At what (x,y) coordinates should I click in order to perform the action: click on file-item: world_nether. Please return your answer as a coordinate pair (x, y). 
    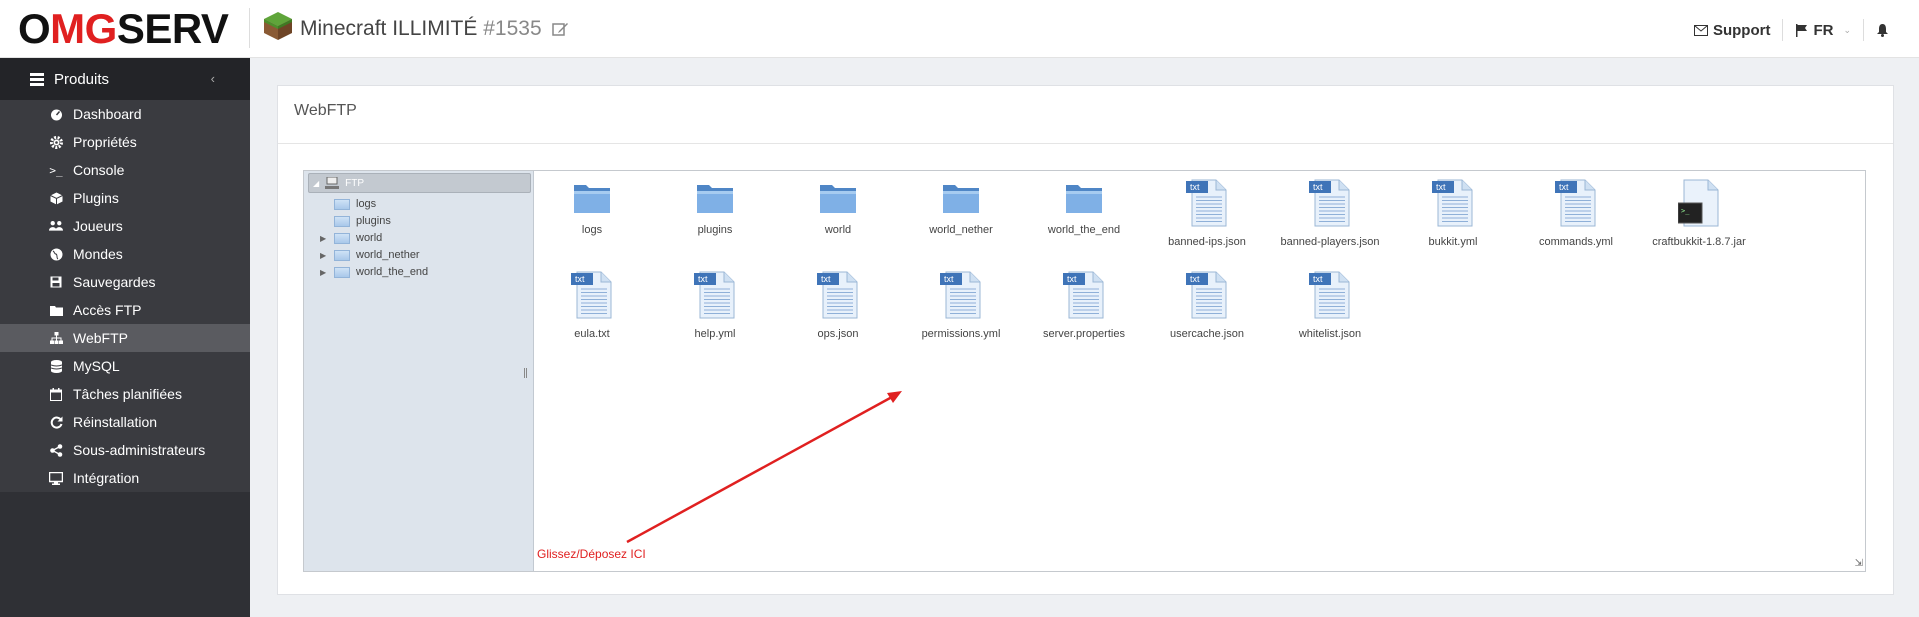
    Looking at the image, I should click on (961, 207).